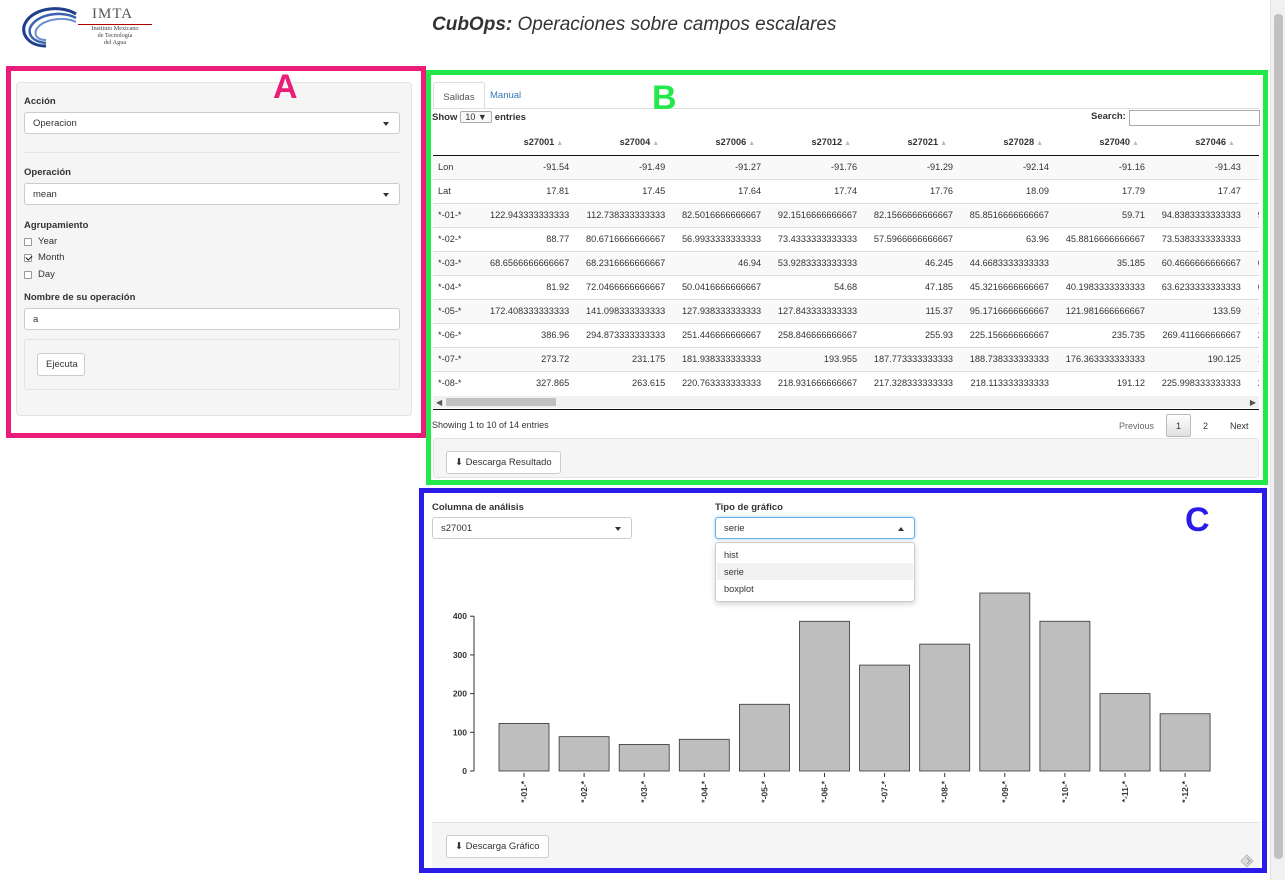 The height and width of the screenshot is (880, 1285). I want to click on column-header: s27012 ▲, so click(813, 143).